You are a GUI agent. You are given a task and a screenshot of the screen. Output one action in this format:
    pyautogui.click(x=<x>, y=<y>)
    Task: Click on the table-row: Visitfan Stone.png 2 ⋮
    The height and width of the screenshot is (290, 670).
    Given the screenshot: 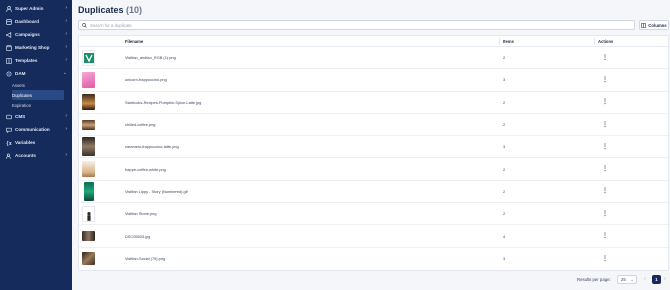 What is the action you would take?
    pyautogui.click(x=373, y=214)
    